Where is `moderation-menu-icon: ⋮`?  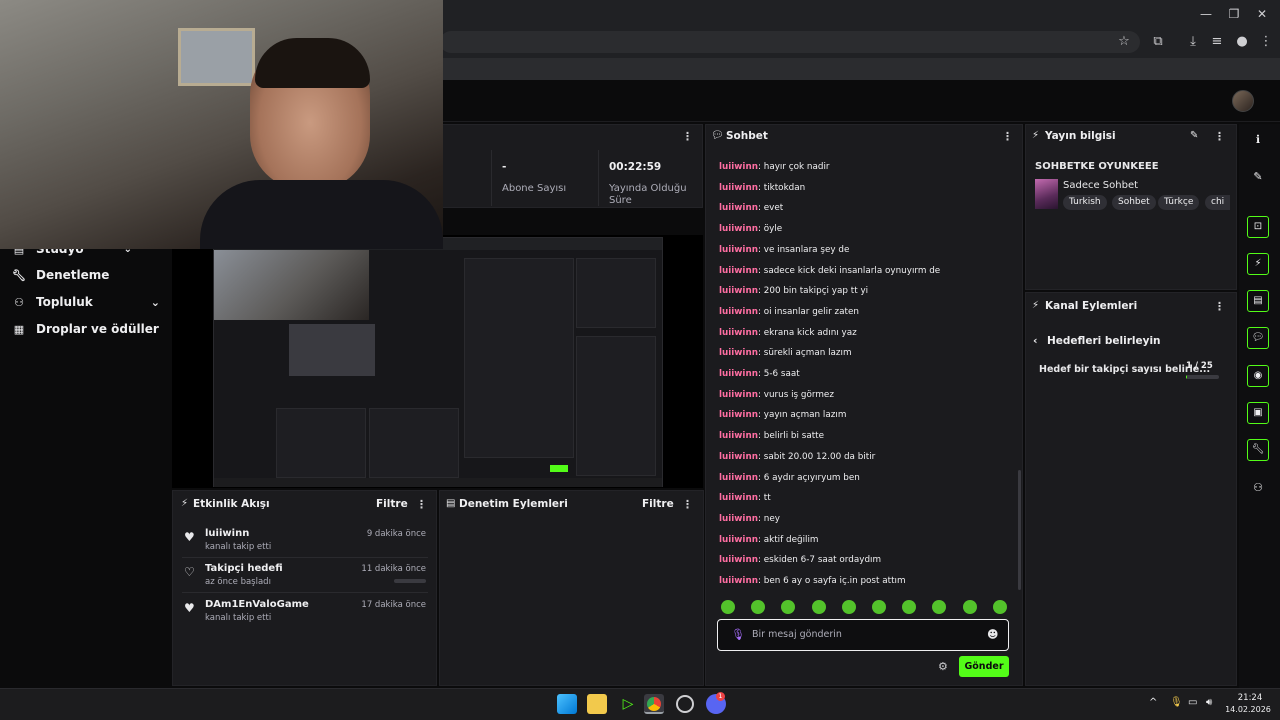
moderation-menu-icon: ⋮ is located at coordinates (687, 504).